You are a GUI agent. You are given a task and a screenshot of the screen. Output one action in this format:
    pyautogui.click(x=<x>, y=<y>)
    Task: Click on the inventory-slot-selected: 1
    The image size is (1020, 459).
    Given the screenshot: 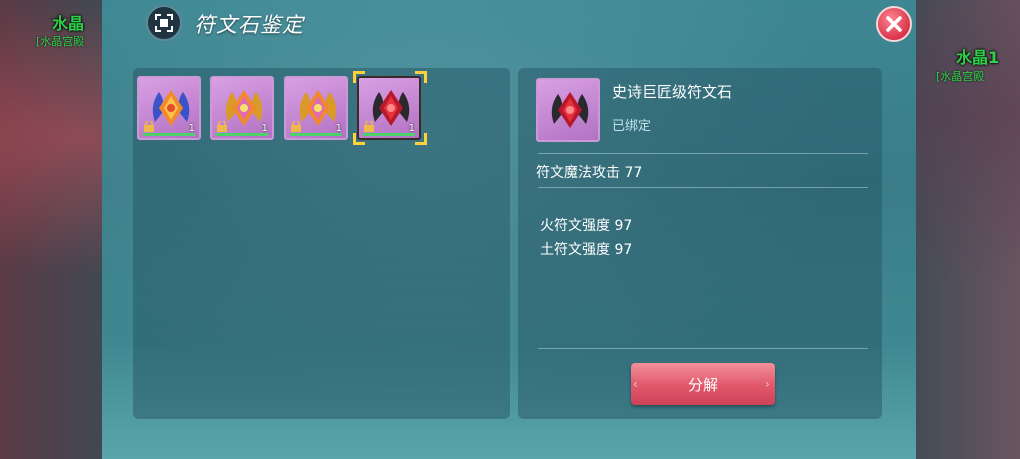 What is the action you would take?
    pyautogui.click(x=389, y=108)
    